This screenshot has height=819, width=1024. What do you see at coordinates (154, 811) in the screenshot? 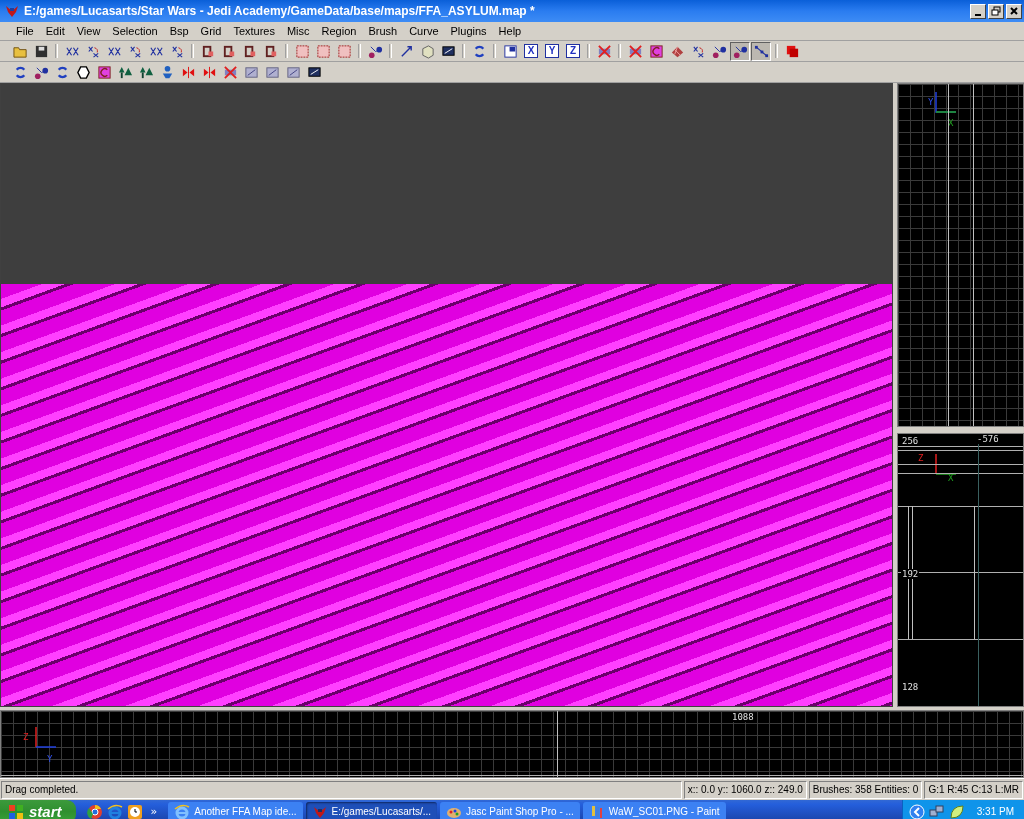
I see `more-button: »` at bounding box center [154, 811].